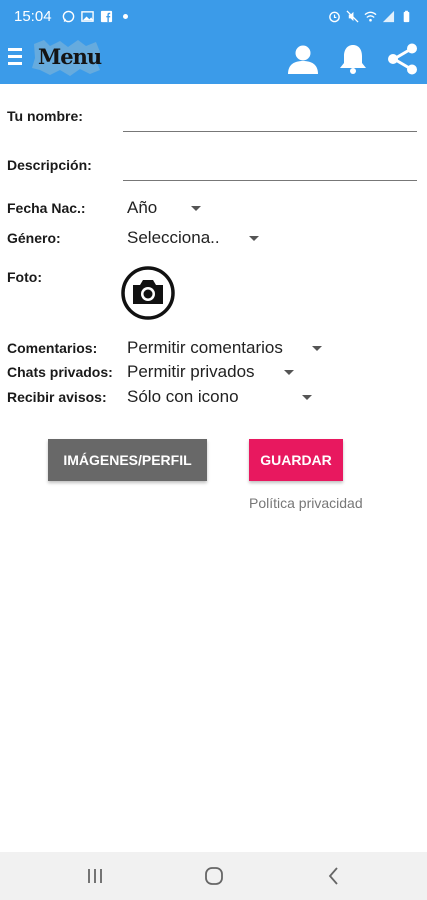 The width and height of the screenshot is (427, 900). I want to click on profile-icon, so click(303, 59).